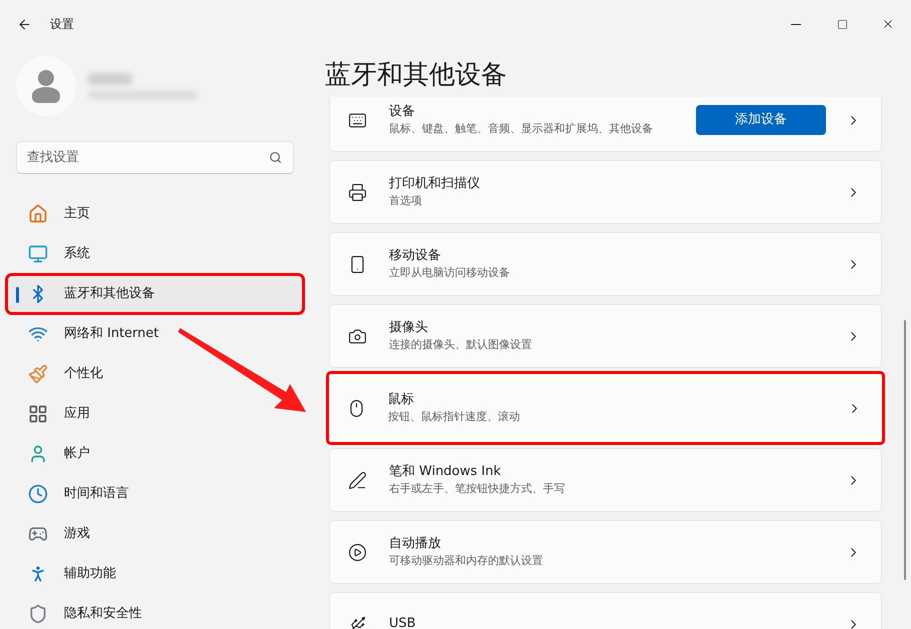  I want to click on blurred-name, so click(110, 79).